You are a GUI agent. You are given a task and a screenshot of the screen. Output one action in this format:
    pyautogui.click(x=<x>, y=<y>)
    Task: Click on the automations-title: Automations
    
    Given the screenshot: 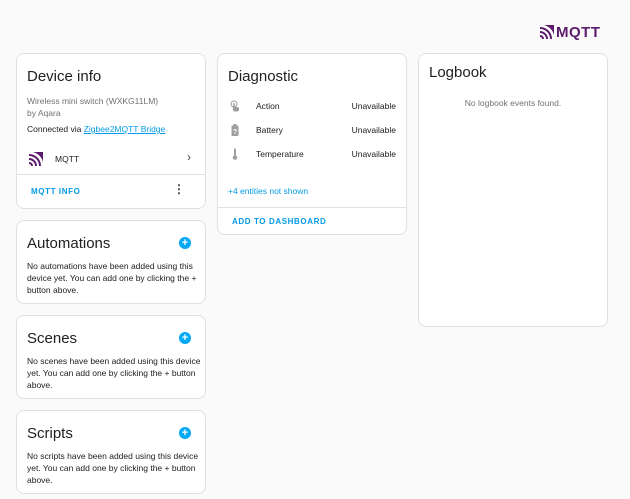 What is the action you would take?
    pyautogui.click(x=68, y=243)
    